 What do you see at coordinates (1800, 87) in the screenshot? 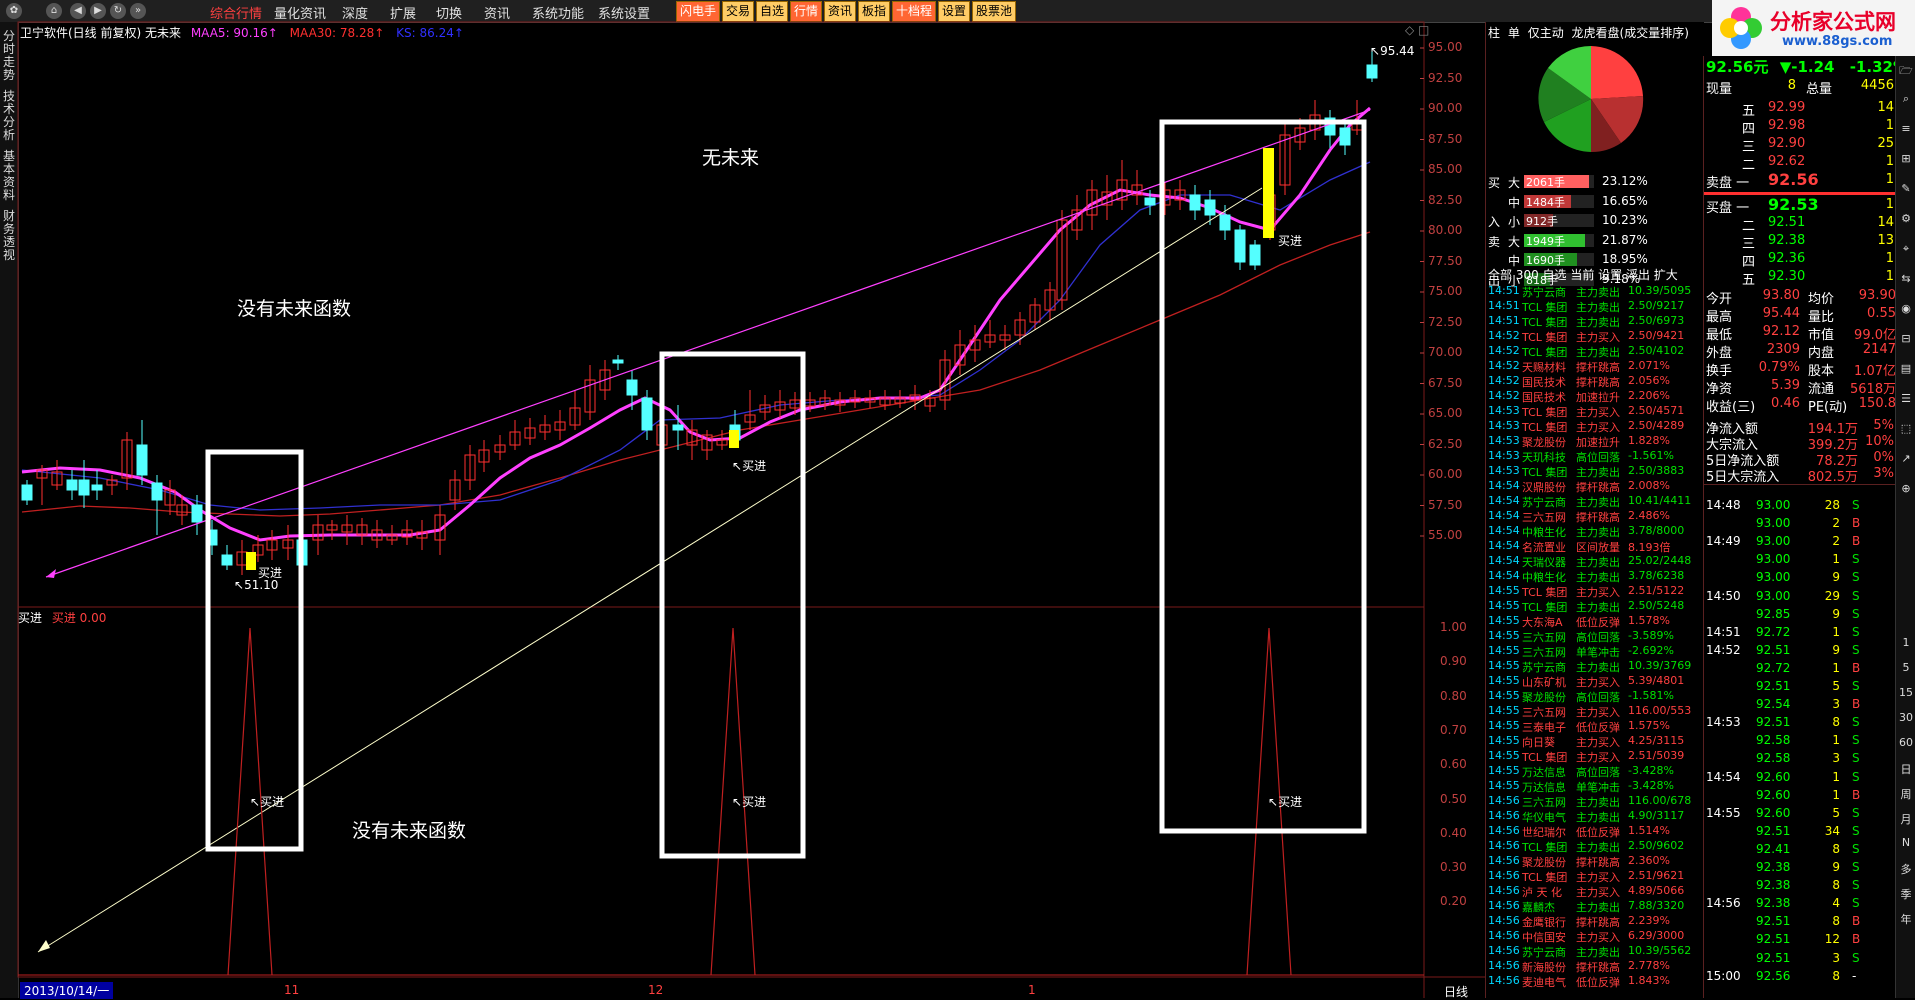
I see `volume-row: 现量 8 总量 4456` at bounding box center [1800, 87].